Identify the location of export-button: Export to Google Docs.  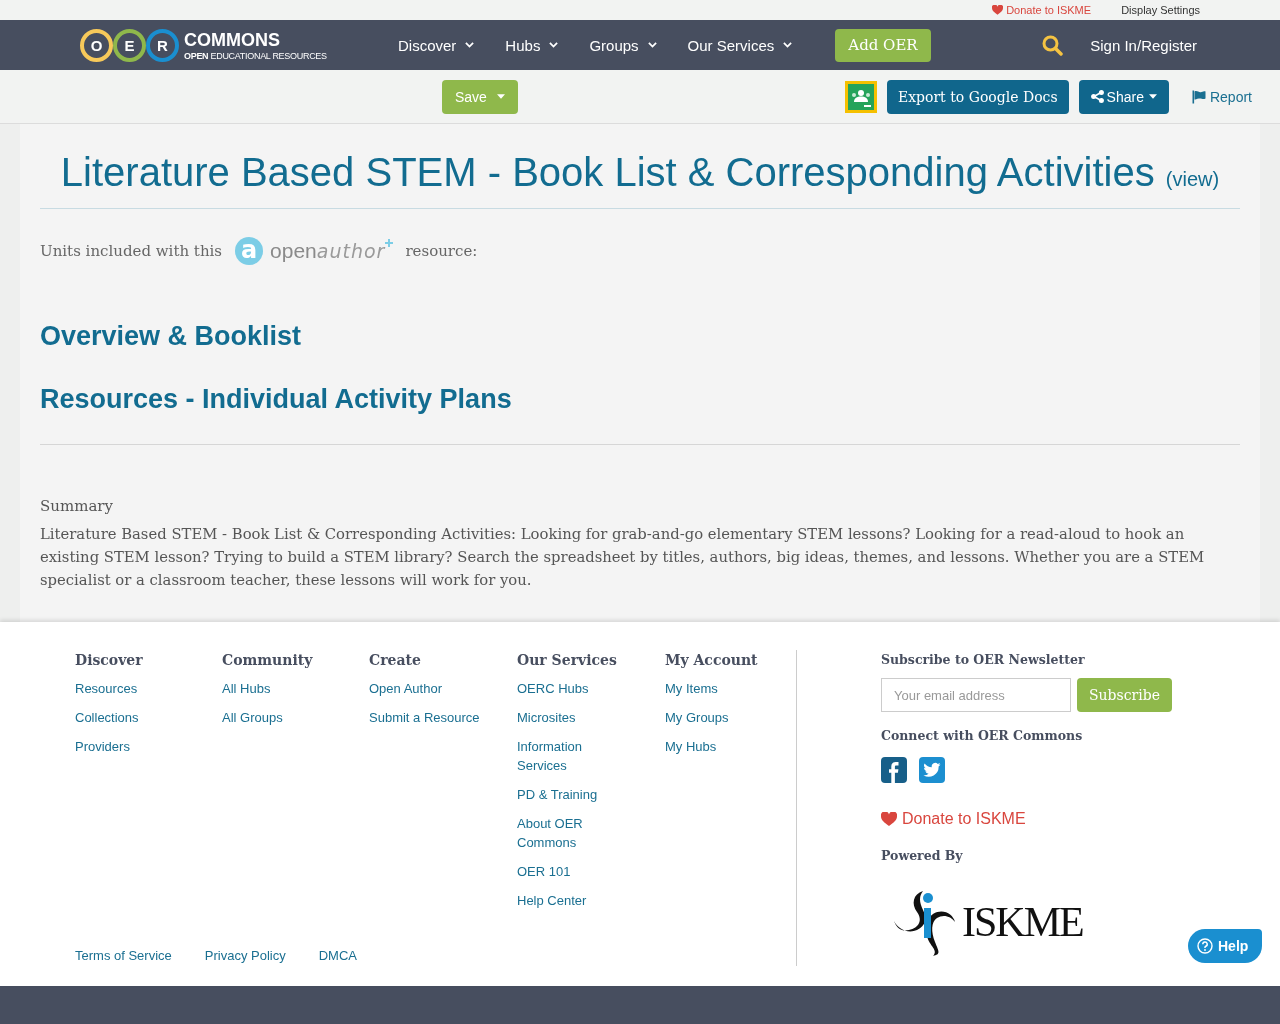
(977, 96).